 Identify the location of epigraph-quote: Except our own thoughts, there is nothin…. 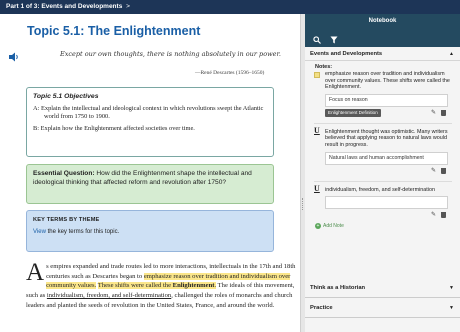
(170, 54).